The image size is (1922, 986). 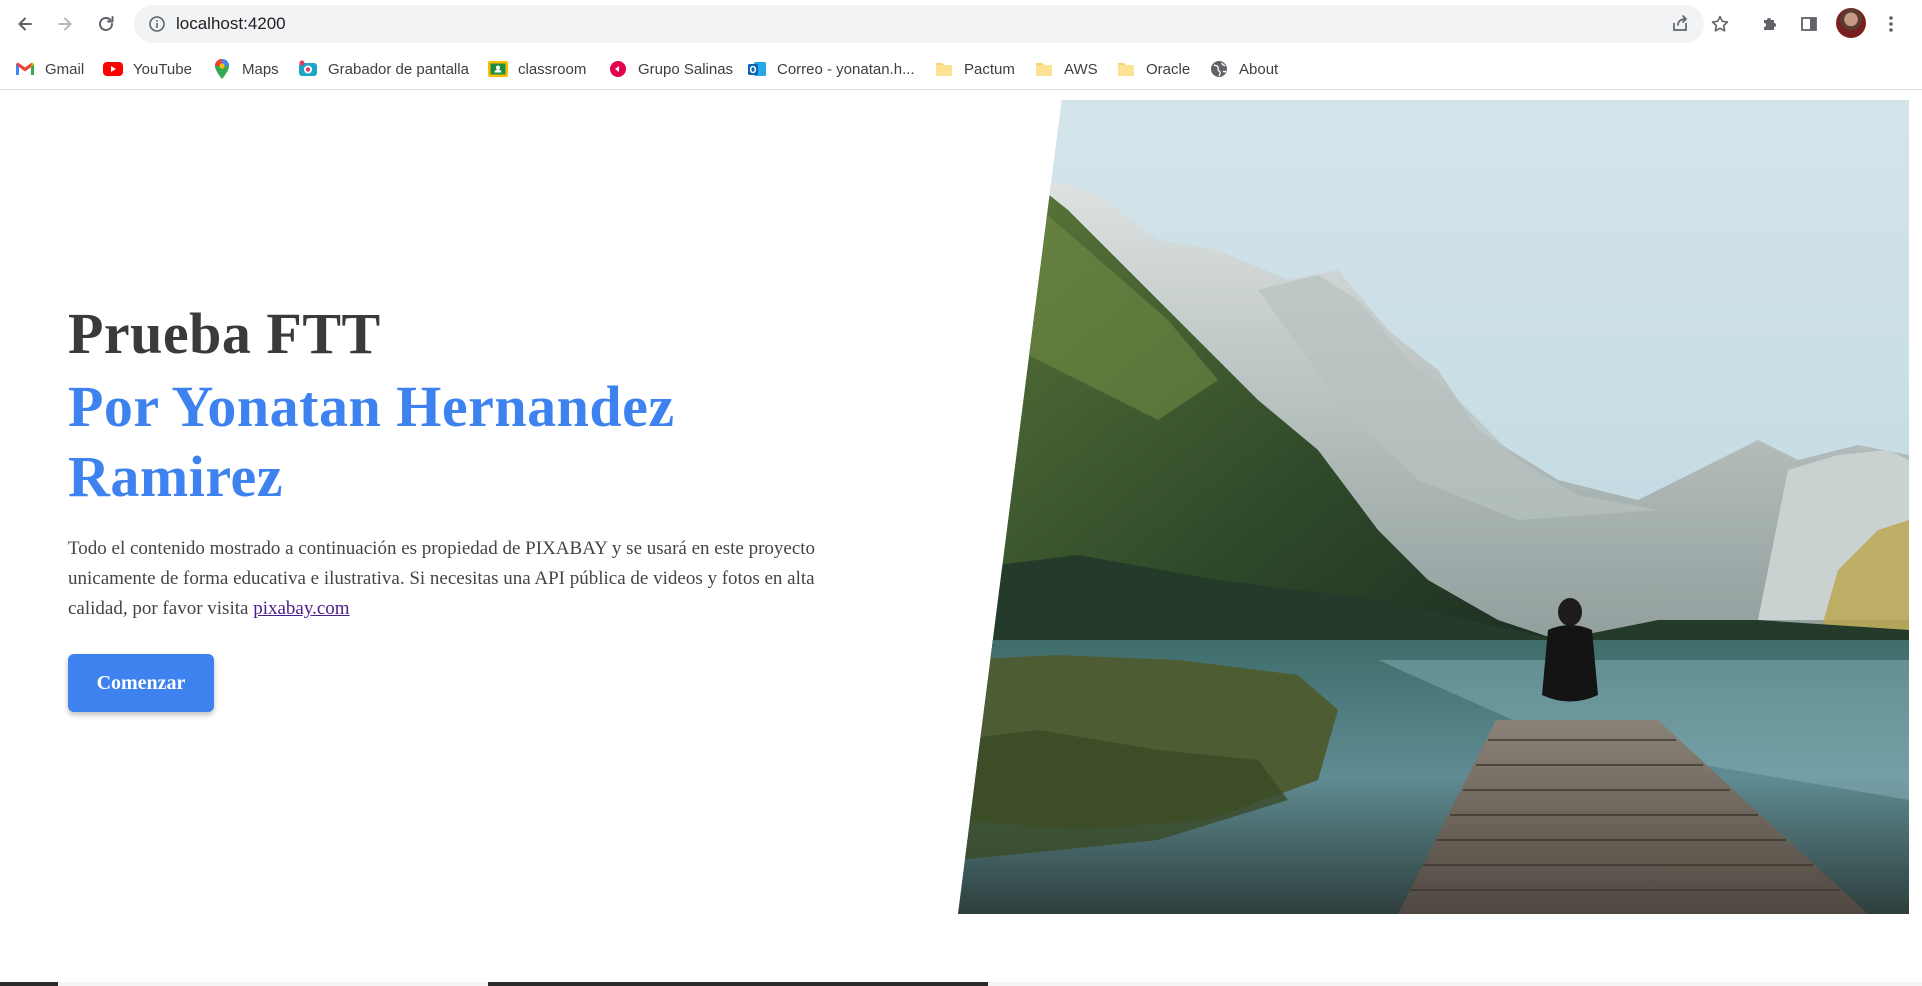 What do you see at coordinates (686, 69) in the screenshot?
I see `bookmark-label: Grupo Salinas` at bounding box center [686, 69].